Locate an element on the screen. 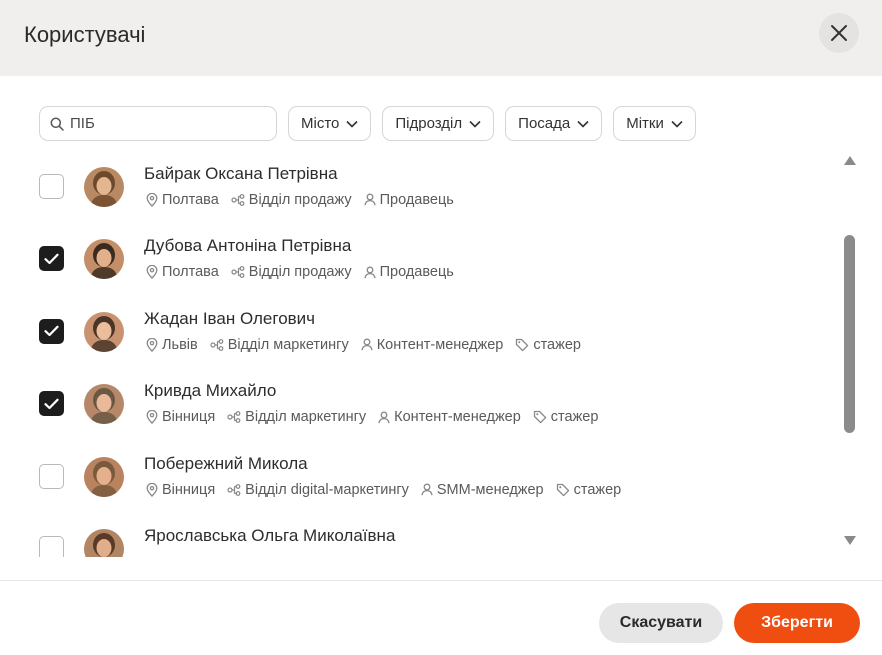  search-box is located at coordinates (158, 123).